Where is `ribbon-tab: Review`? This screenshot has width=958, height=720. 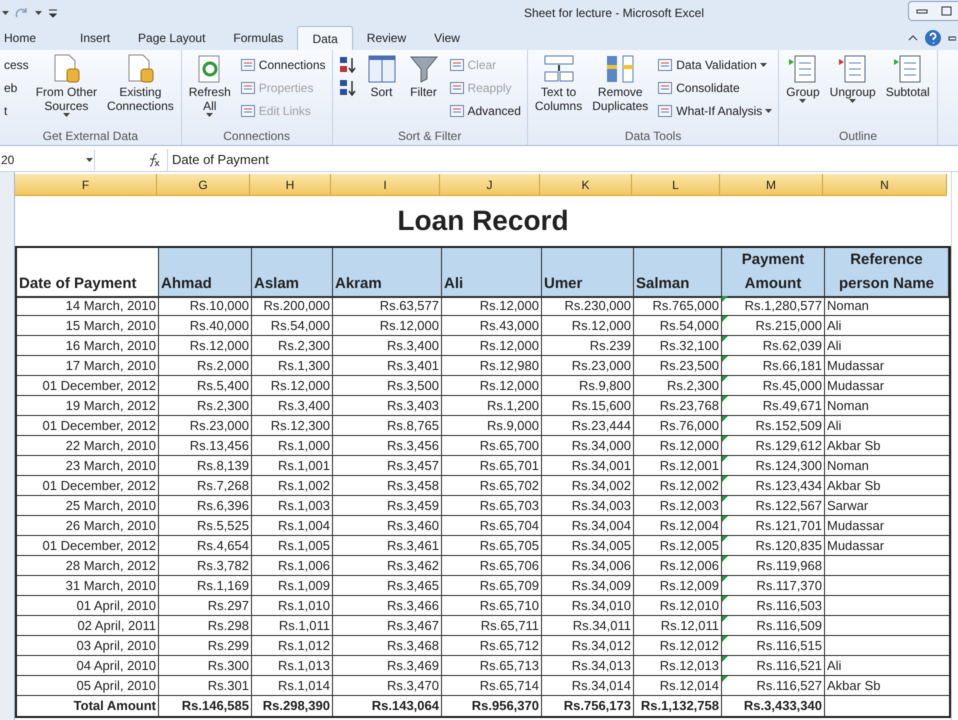
ribbon-tab: Review is located at coordinates (386, 38).